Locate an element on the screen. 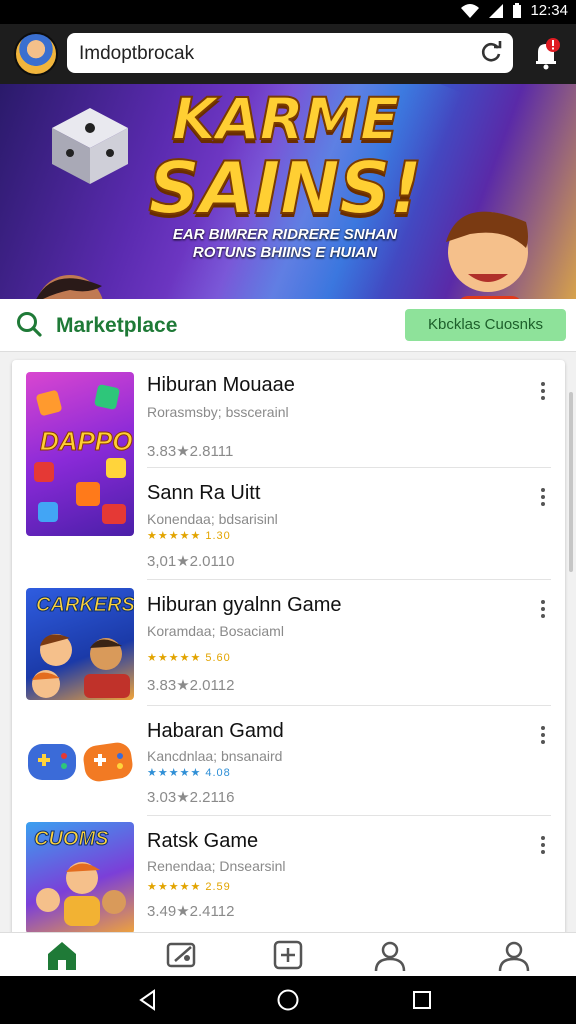  avatar is located at coordinates (36, 54).